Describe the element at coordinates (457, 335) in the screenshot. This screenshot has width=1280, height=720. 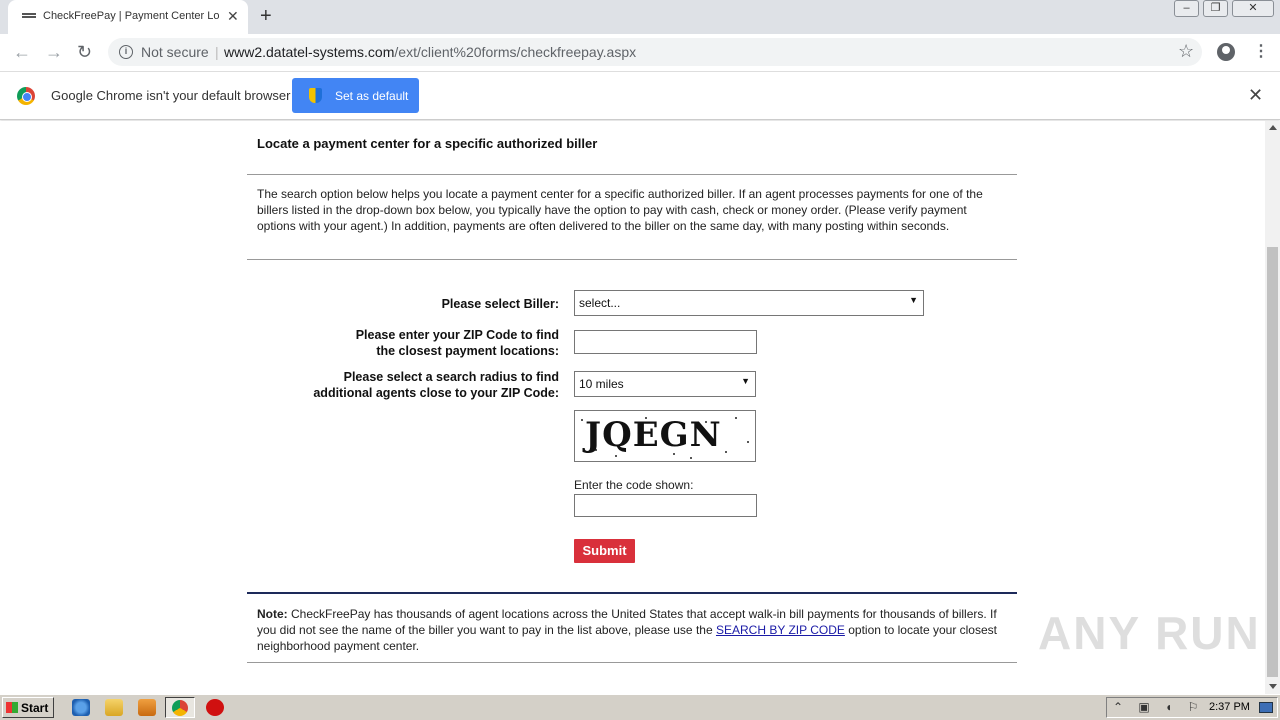
I see `zip-label-line1: Please enter your ZIP Code to find` at that location.